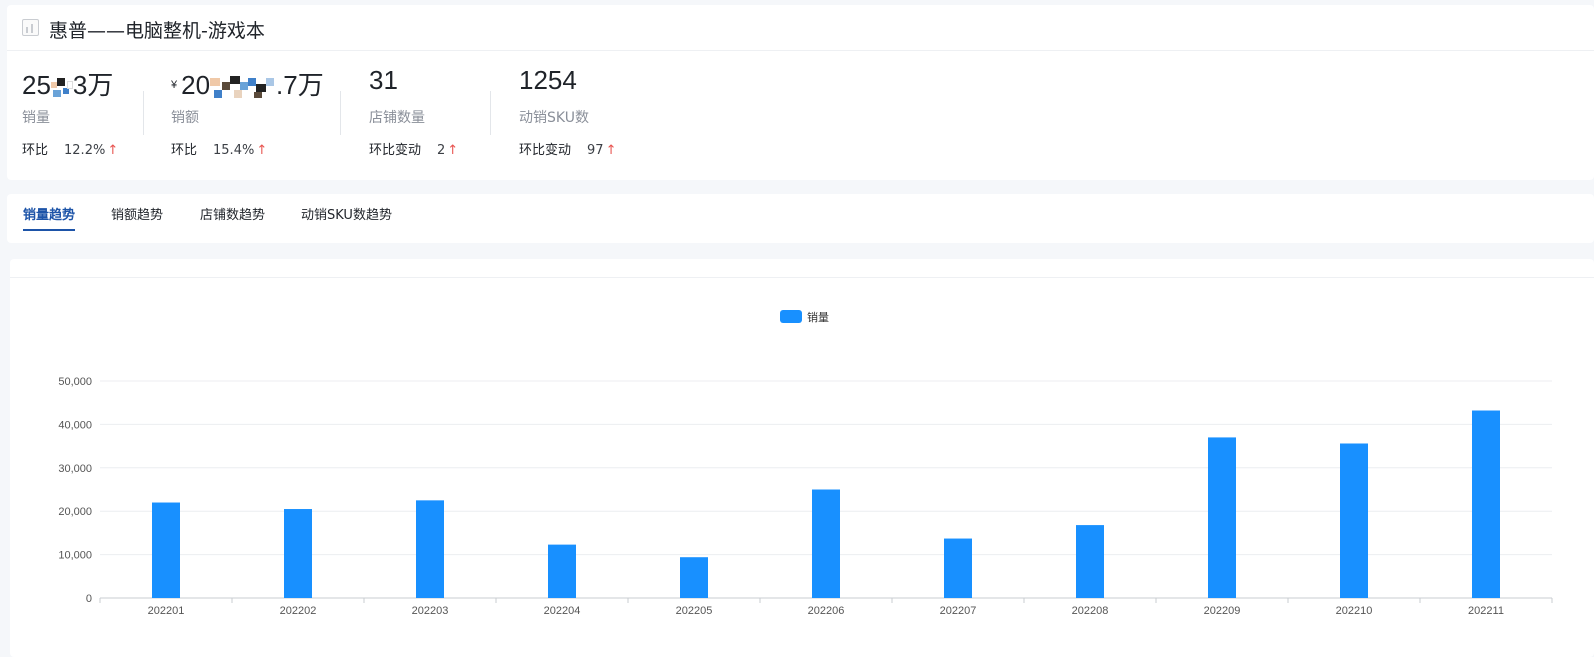 Image resolution: width=1594 pixels, height=657 pixels. I want to click on y-tick-label: 0, so click(89, 599).